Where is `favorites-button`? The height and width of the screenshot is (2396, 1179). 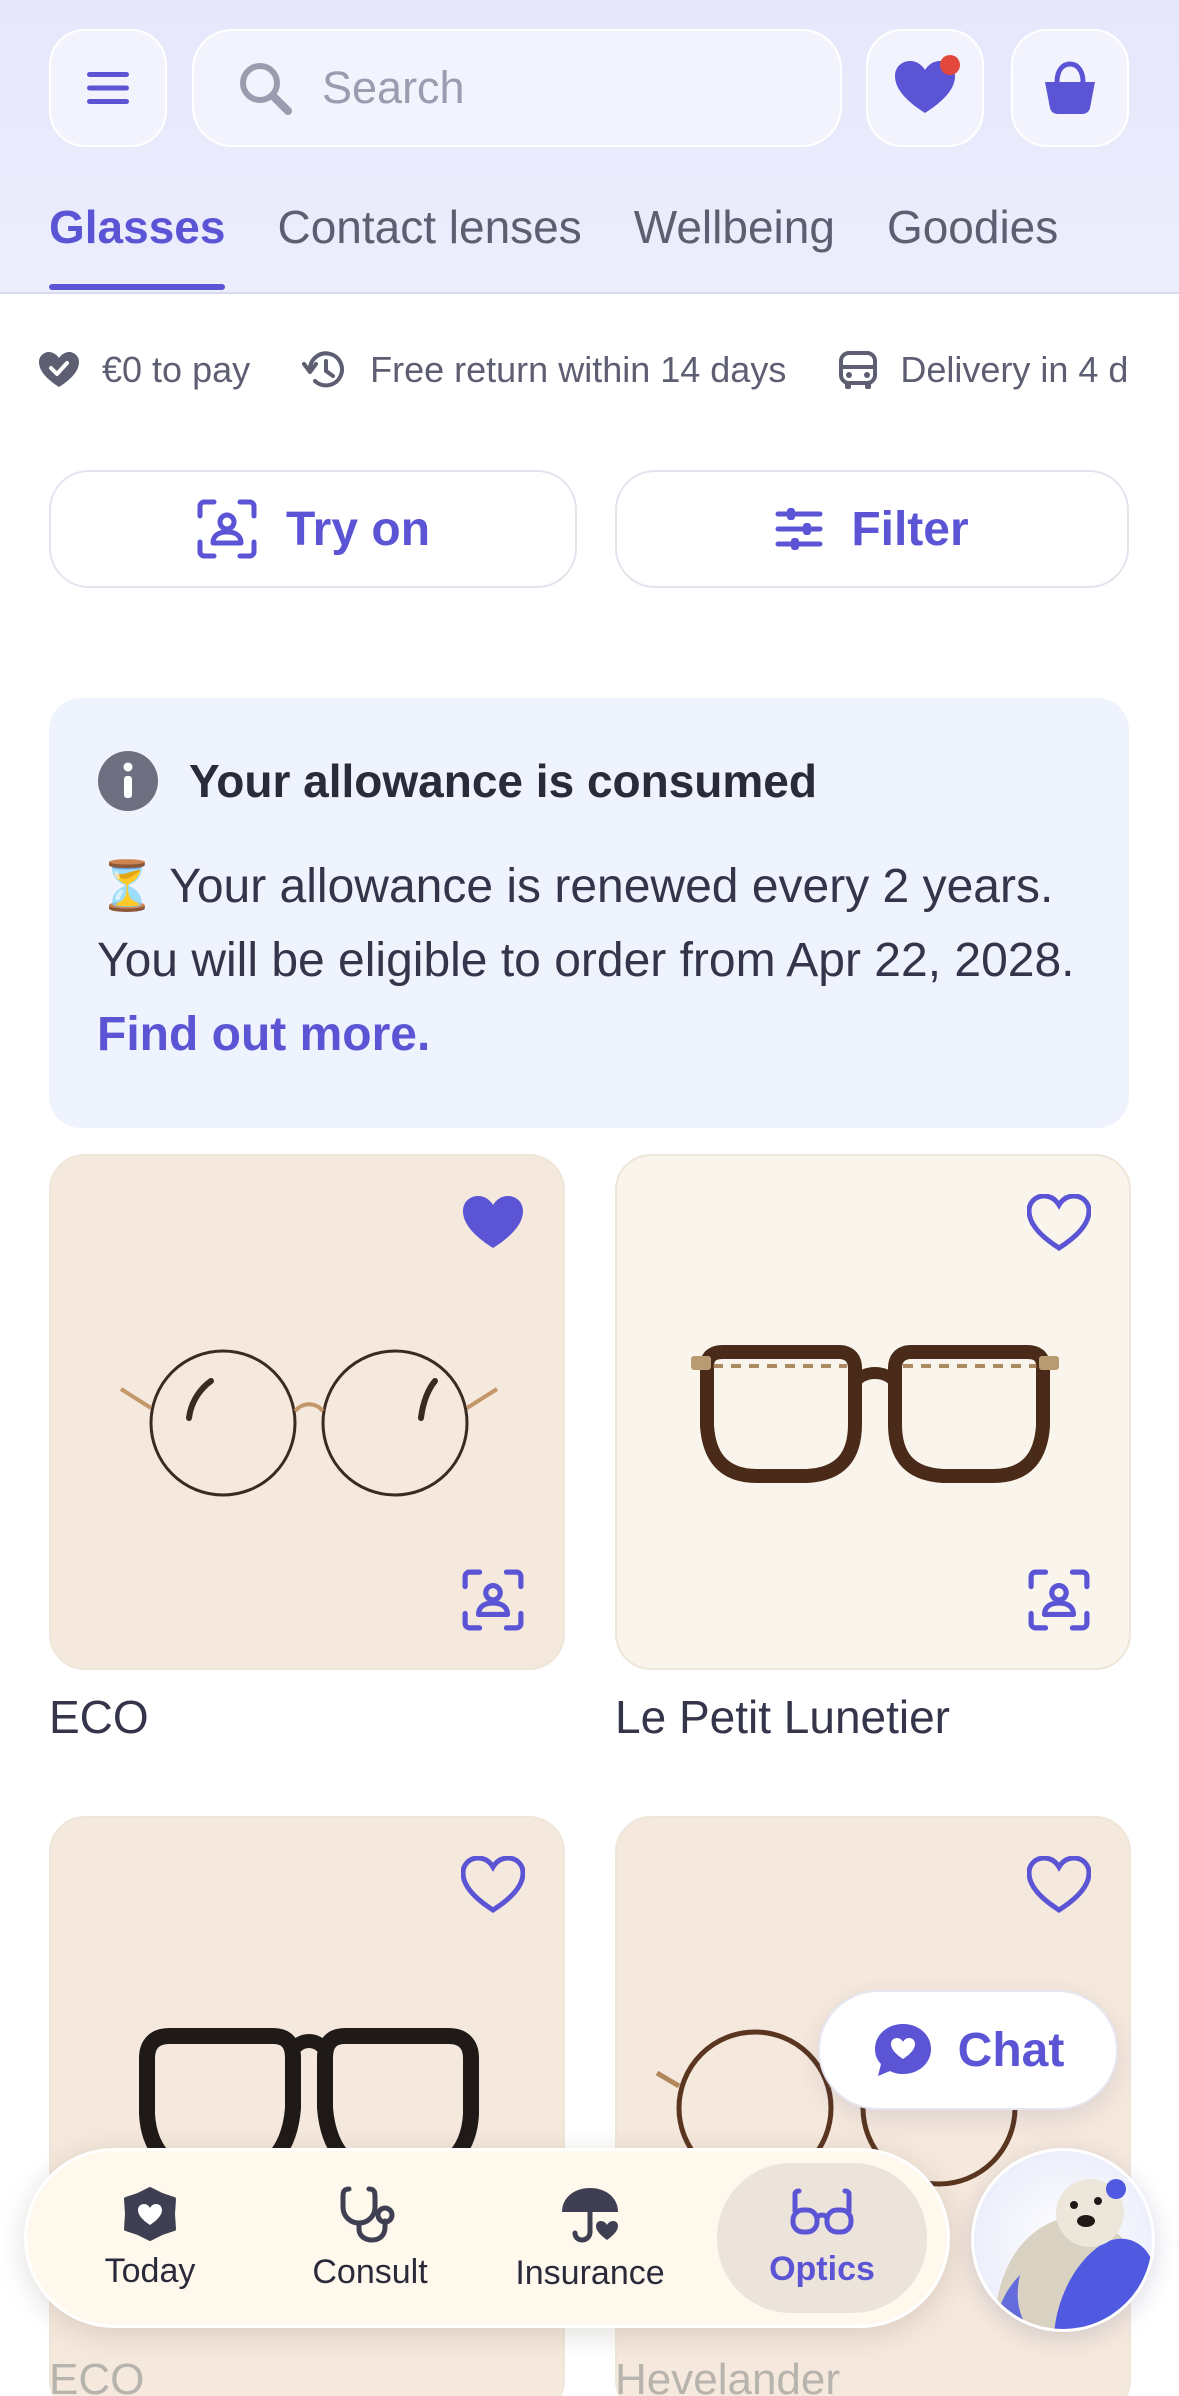
favorites-button is located at coordinates (925, 88).